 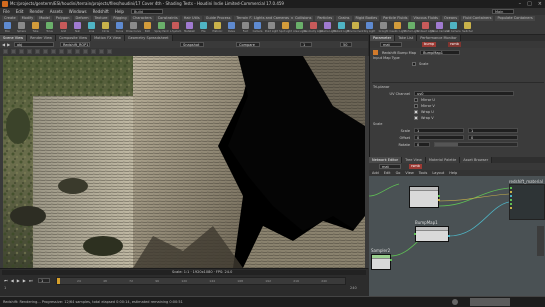 I want to click on param-node-badge: bump, so click(x=429, y=44).